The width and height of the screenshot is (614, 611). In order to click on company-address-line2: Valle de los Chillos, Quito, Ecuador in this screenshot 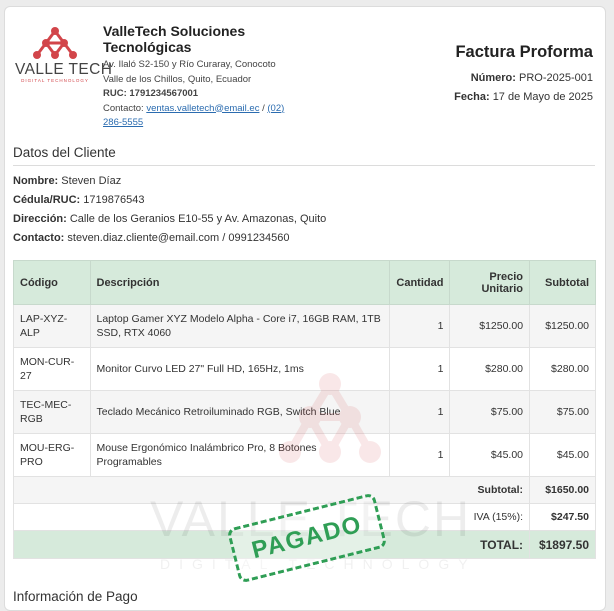, I will do `click(177, 79)`.